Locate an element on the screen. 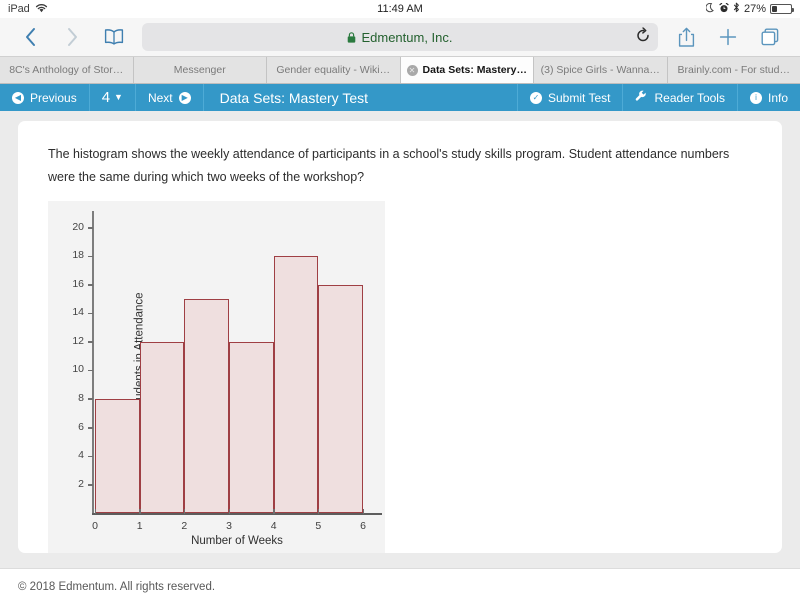 The height and width of the screenshot is (605, 800). histogram-x-tick-label: 5 is located at coordinates (318, 526).